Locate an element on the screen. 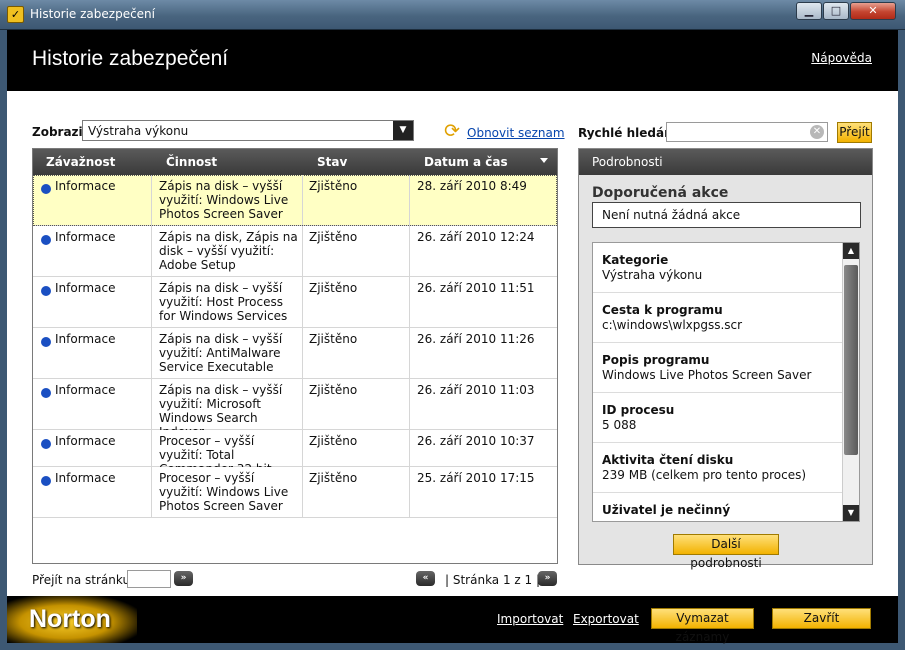 The width and height of the screenshot is (905, 650). sort-descending-icon is located at coordinates (544, 160).